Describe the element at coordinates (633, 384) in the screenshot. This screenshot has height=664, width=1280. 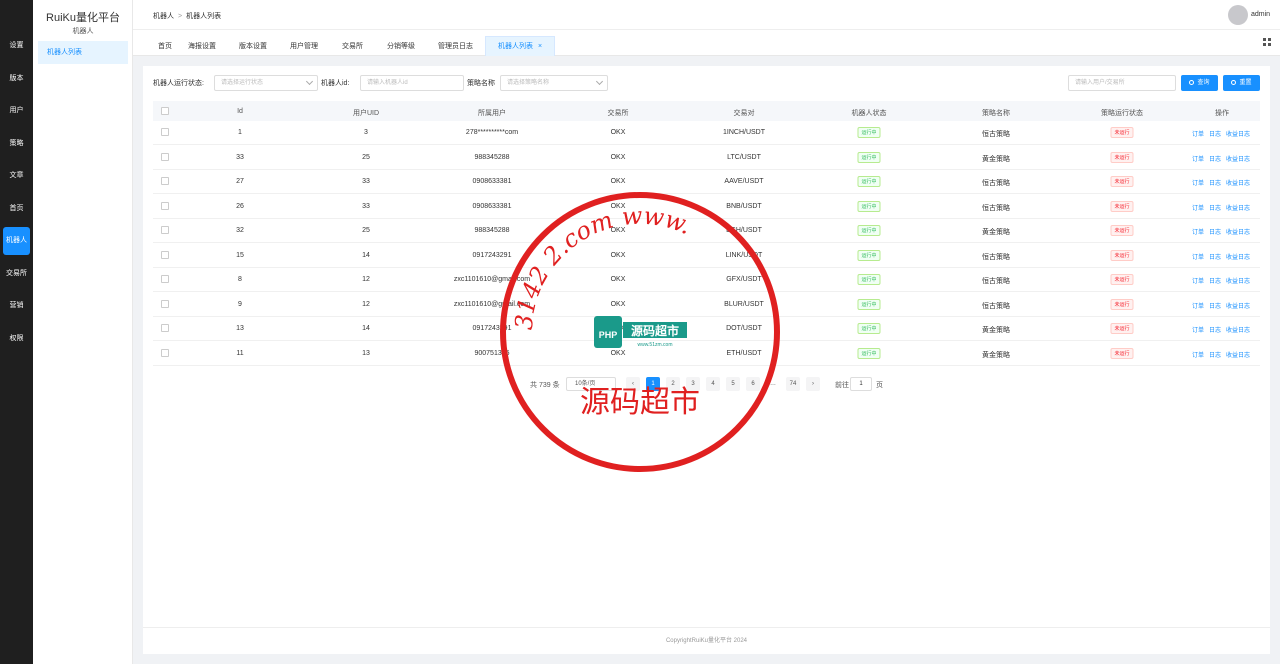
I see `prev-page-button: ‹` at that location.